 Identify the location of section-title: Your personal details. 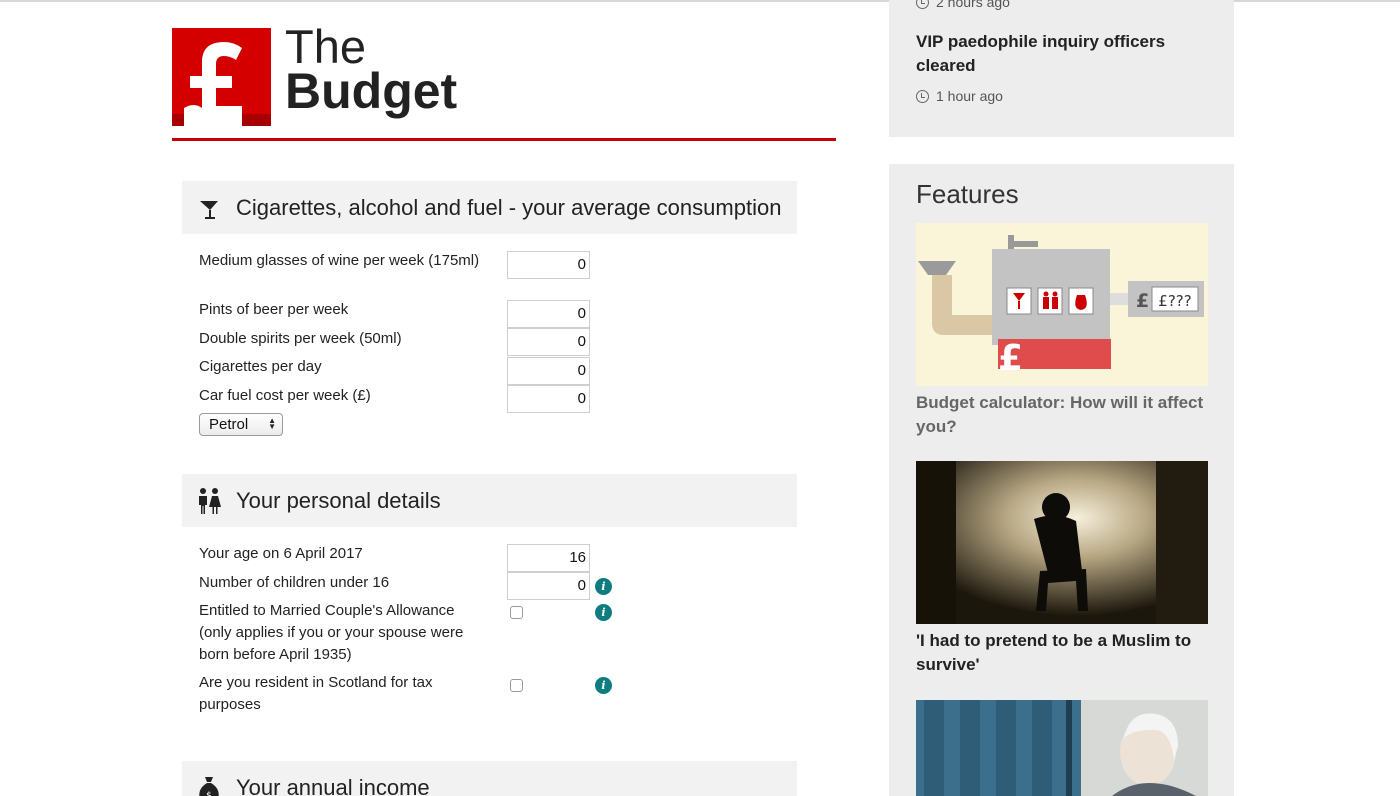
(338, 500).